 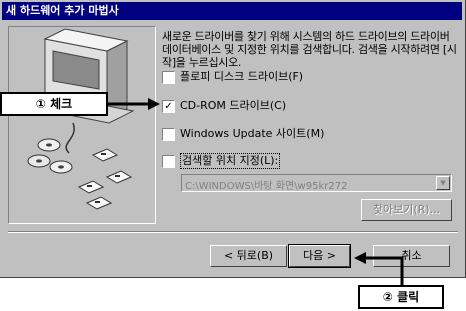 What do you see at coordinates (384, 270) in the screenshot?
I see `arrow-line` at bounding box center [384, 270].